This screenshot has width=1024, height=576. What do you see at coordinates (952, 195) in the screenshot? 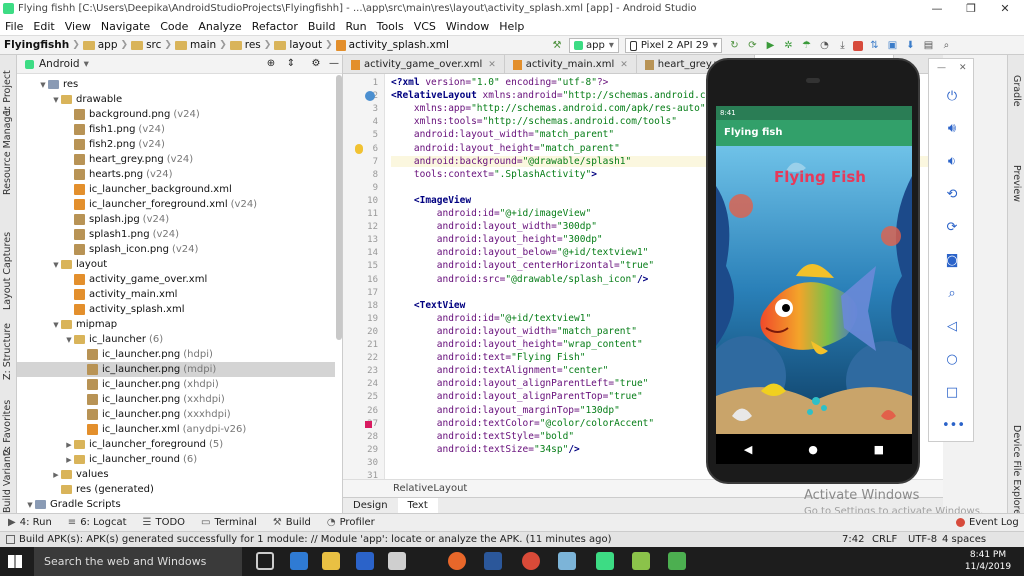
I see `rotate-left-icon: ⟲` at bounding box center [952, 195].